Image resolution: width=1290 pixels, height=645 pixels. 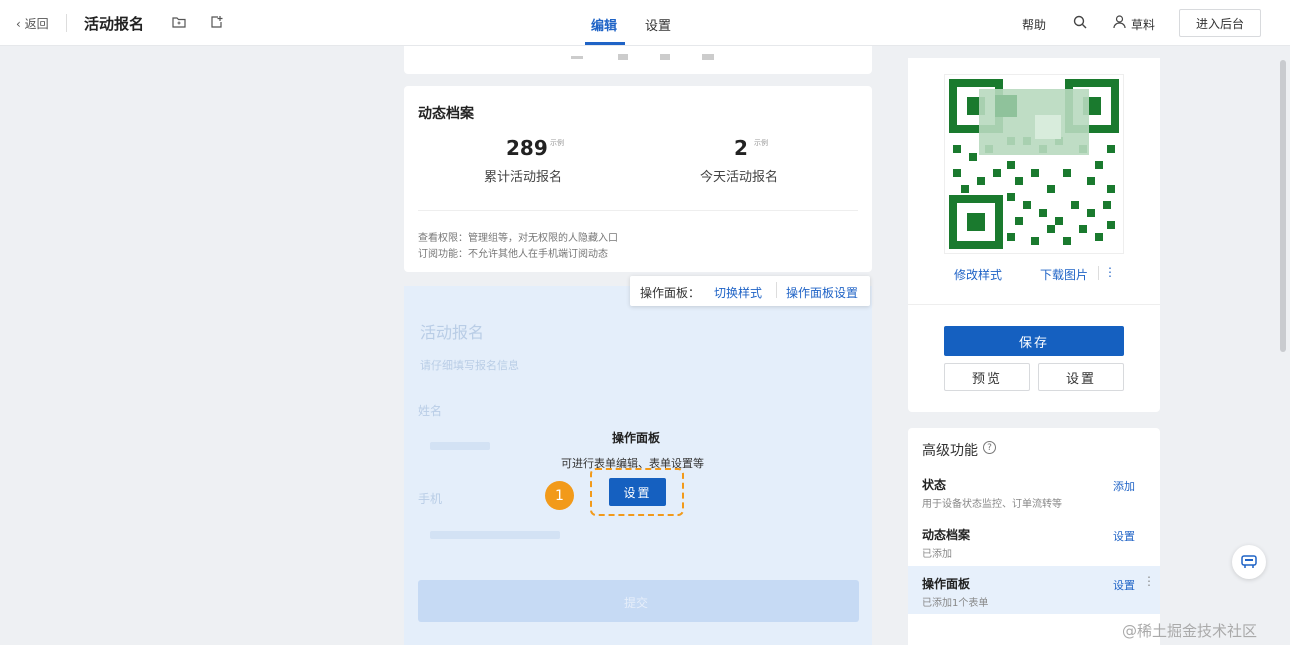 What do you see at coordinates (36, 24) in the screenshot?
I see `back-label: 返回` at bounding box center [36, 24].